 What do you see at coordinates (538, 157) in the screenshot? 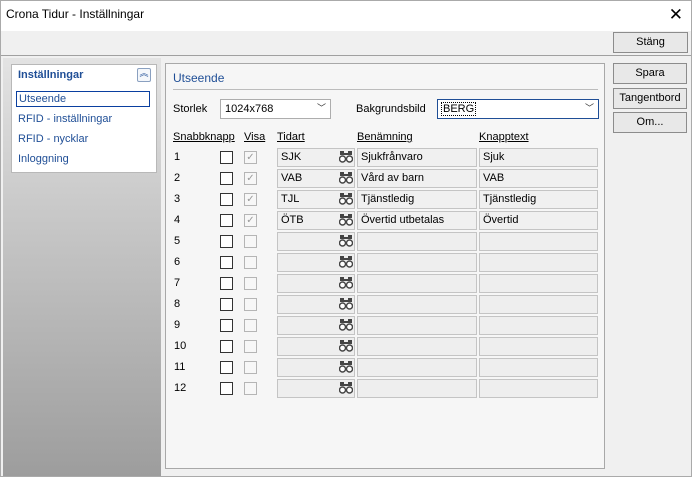
I see `buttontext-field: Sjuk` at bounding box center [538, 157].